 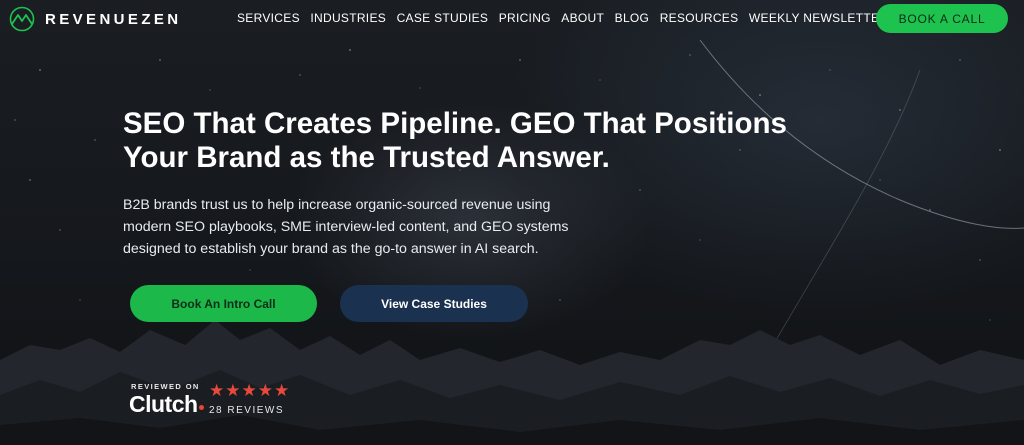 I want to click on clutch-logo: Clutch, so click(x=166, y=404).